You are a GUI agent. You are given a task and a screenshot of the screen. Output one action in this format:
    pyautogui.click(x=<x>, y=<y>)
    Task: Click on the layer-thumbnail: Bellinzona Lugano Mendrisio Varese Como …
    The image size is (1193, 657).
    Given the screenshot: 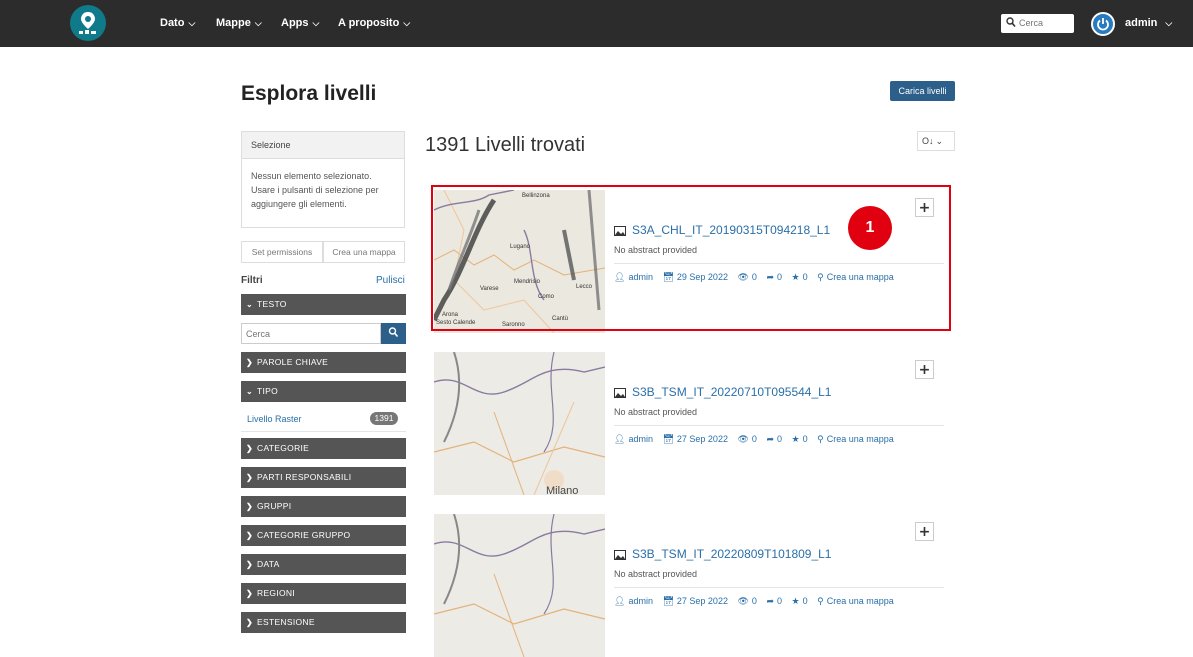 What is the action you would take?
    pyautogui.click(x=519, y=261)
    